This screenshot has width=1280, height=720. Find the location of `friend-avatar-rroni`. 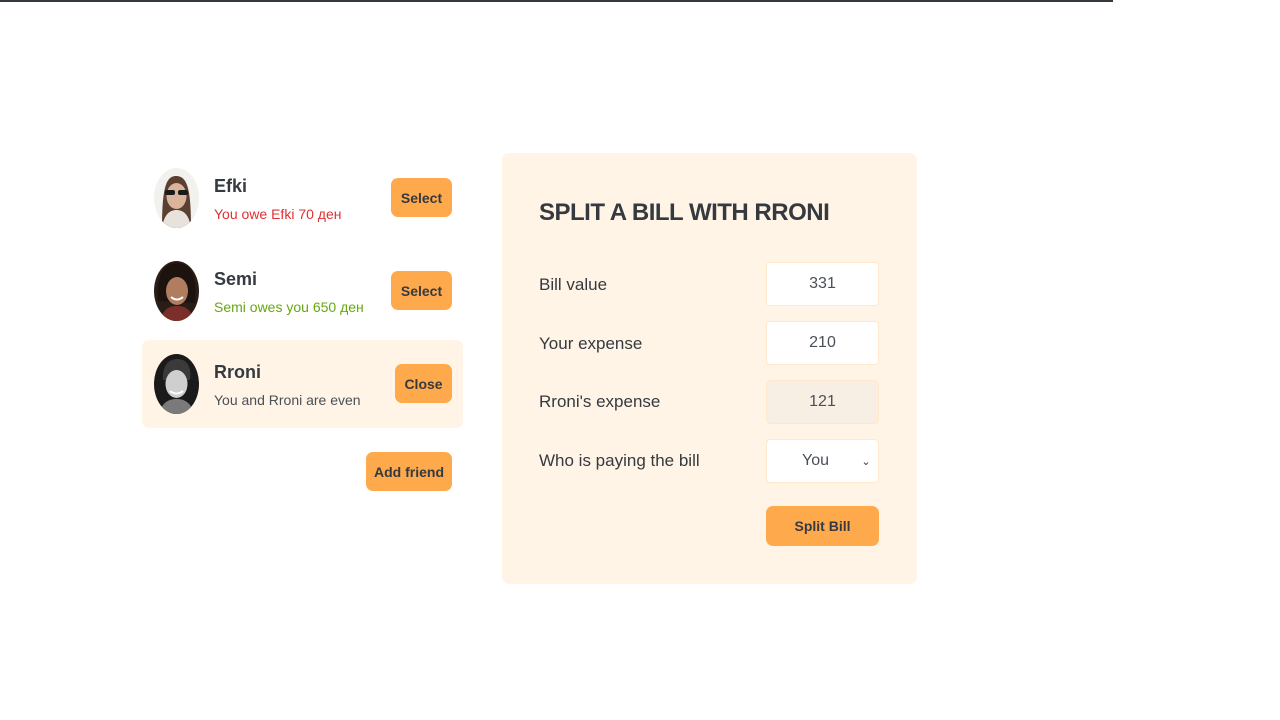

friend-avatar-rroni is located at coordinates (176, 384).